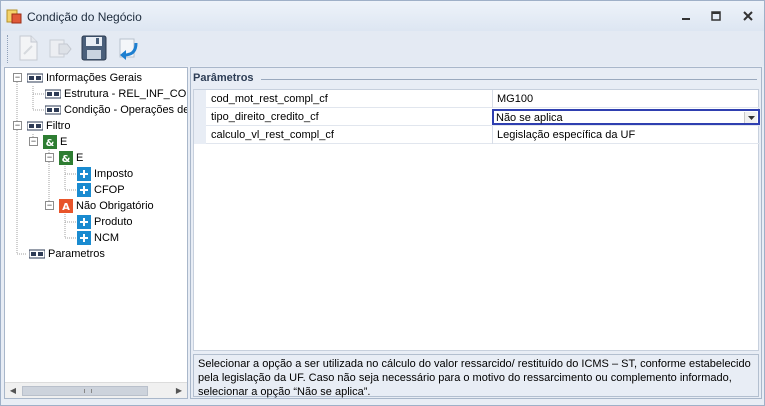 This screenshot has width=765, height=406. Describe the element at coordinates (98, 238) in the screenshot. I see `tree-node-ncm: NCM` at that location.